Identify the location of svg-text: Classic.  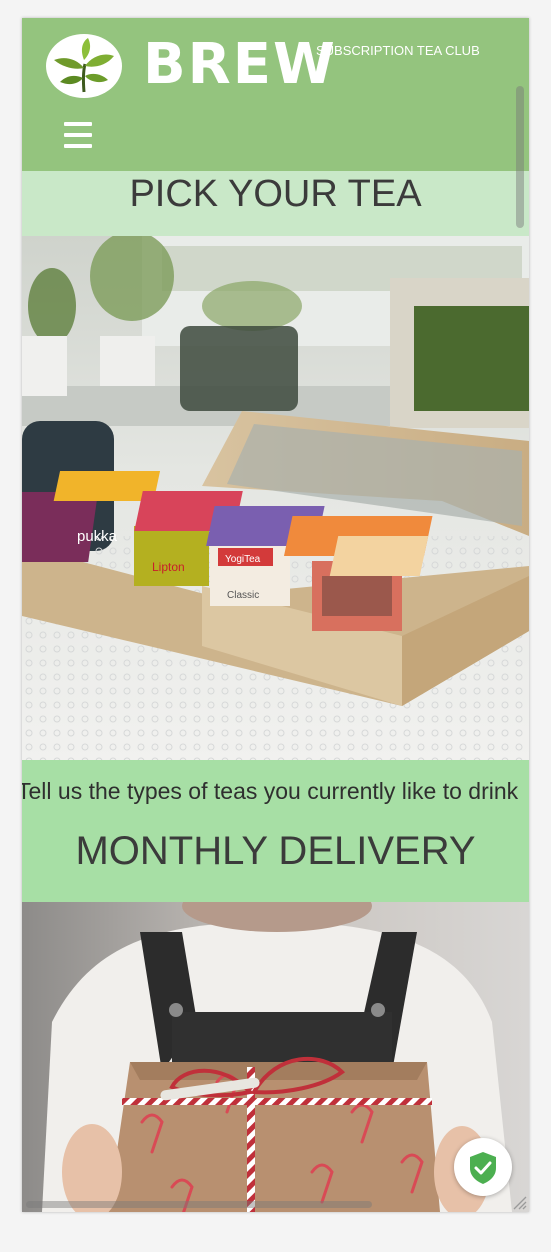
(243, 595).